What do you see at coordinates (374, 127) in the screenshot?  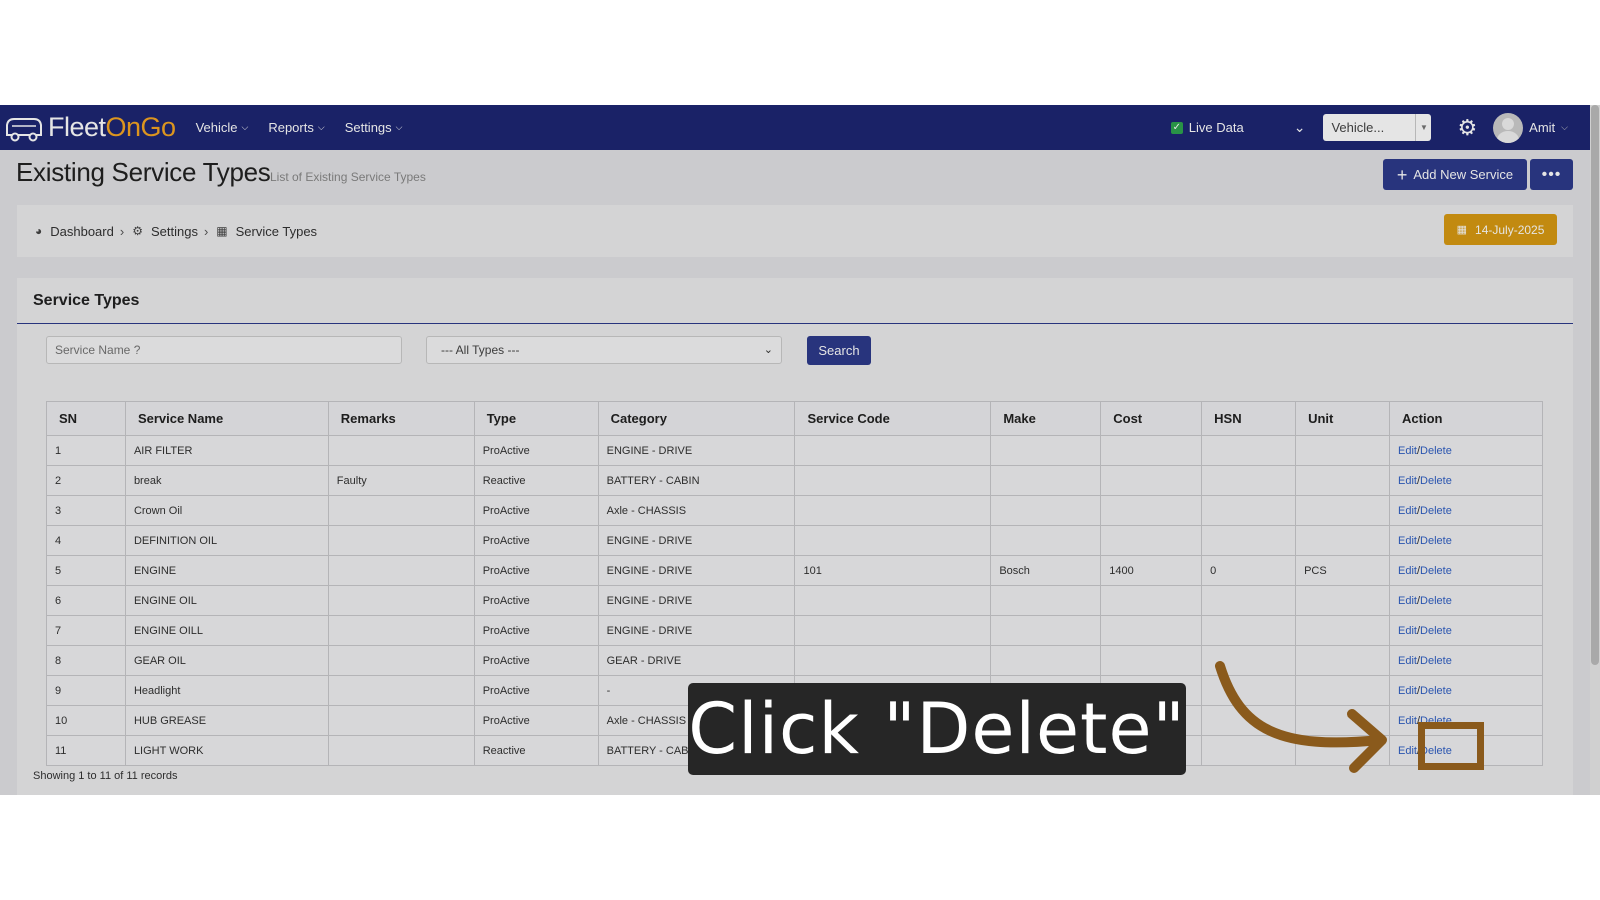 I see `nav-settings-menu: Settings ⌵` at bounding box center [374, 127].